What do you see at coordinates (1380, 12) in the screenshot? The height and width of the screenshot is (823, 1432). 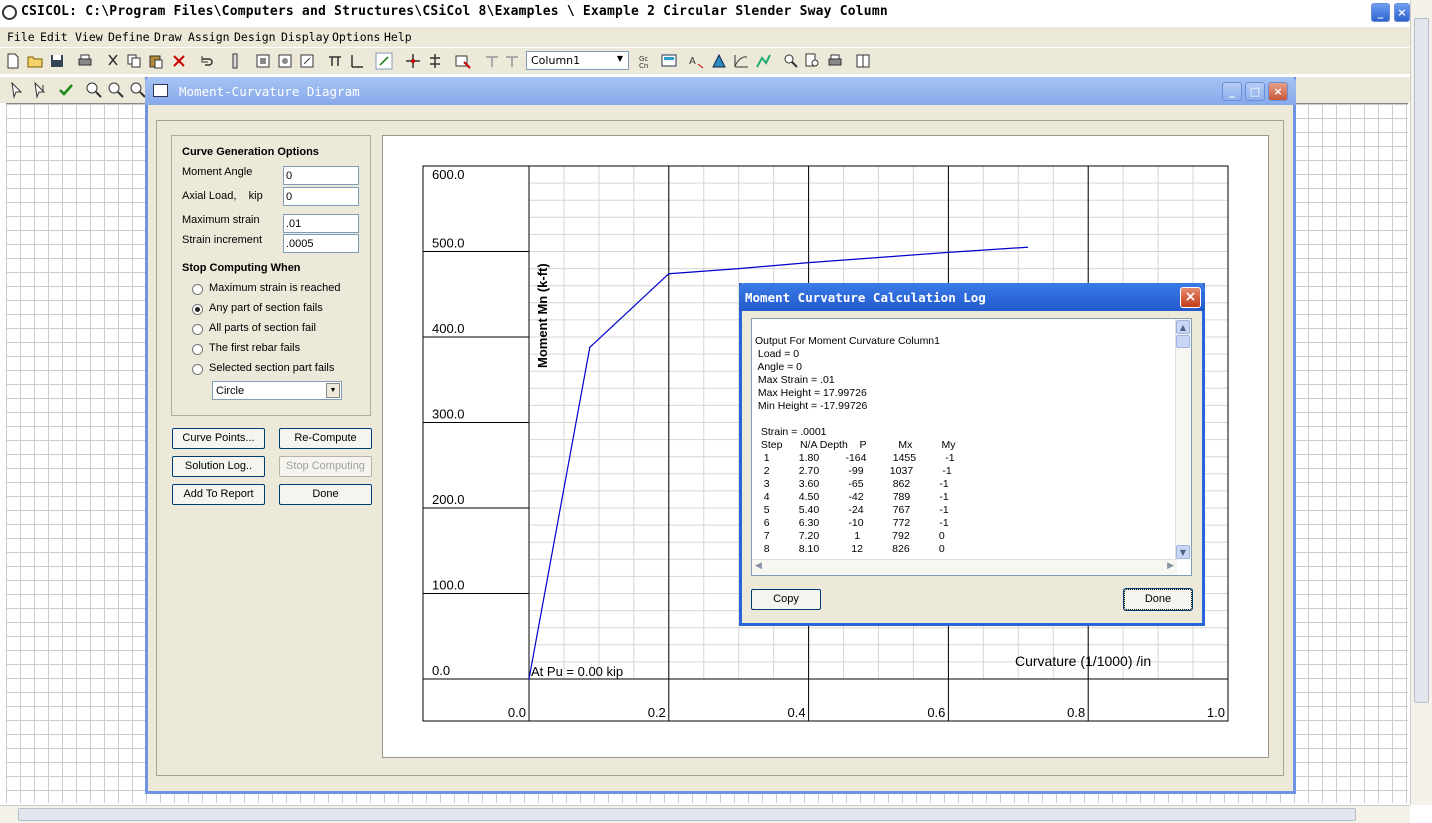 I see `minimize-button: _` at bounding box center [1380, 12].